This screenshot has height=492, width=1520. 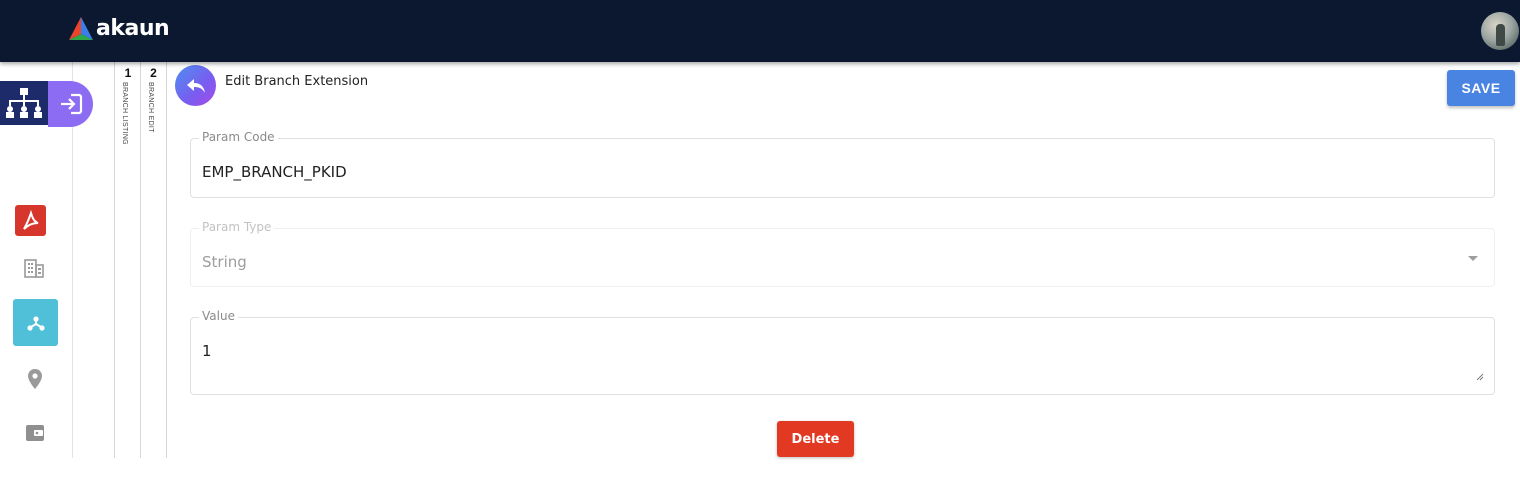 What do you see at coordinates (760, 31) in the screenshot?
I see `top-bar: akaun` at bounding box center [760, 31].